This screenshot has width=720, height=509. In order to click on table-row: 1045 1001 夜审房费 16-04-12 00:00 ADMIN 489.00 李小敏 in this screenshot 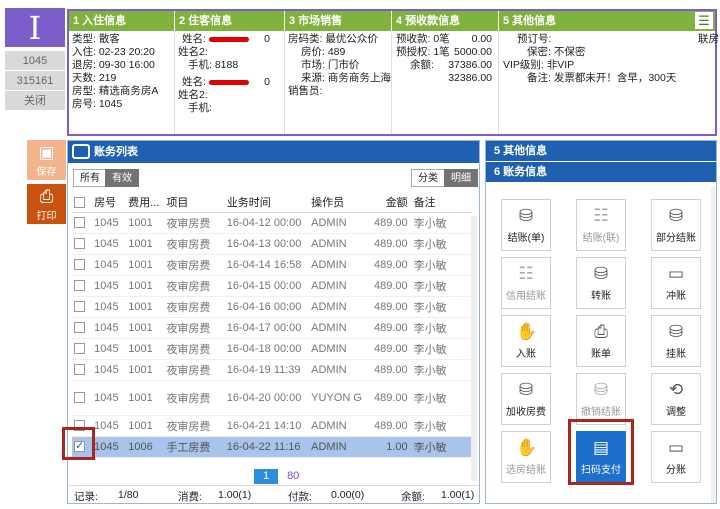, I will do `click(272, 223)`.